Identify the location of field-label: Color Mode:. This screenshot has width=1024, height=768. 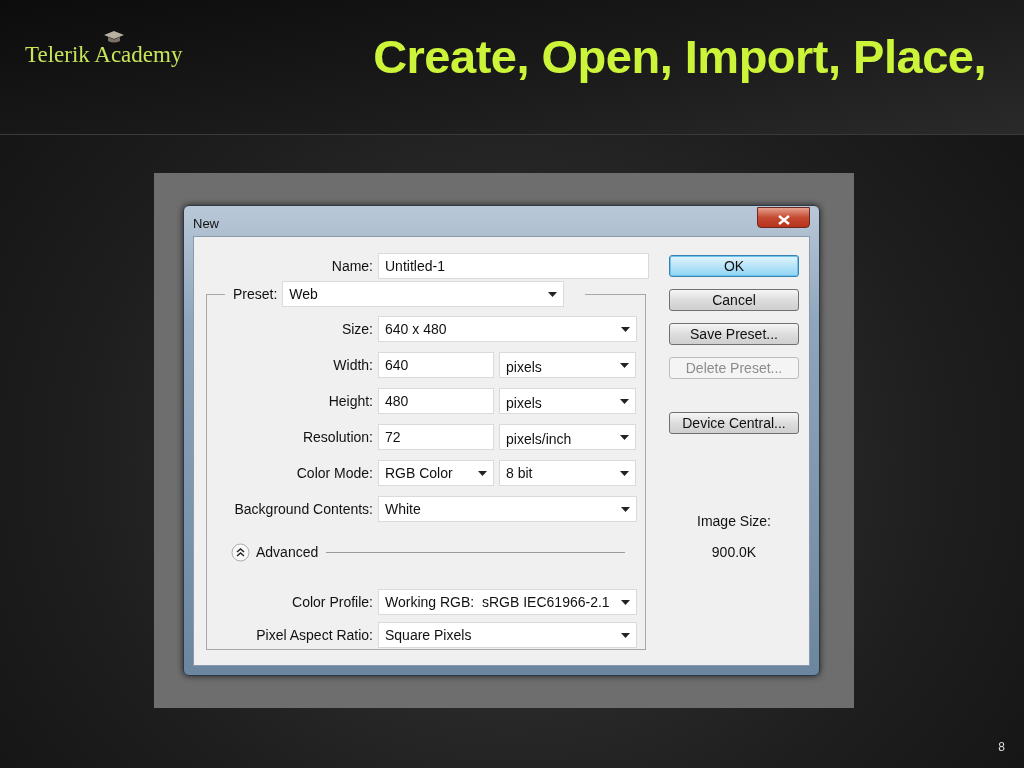
(334, 473).